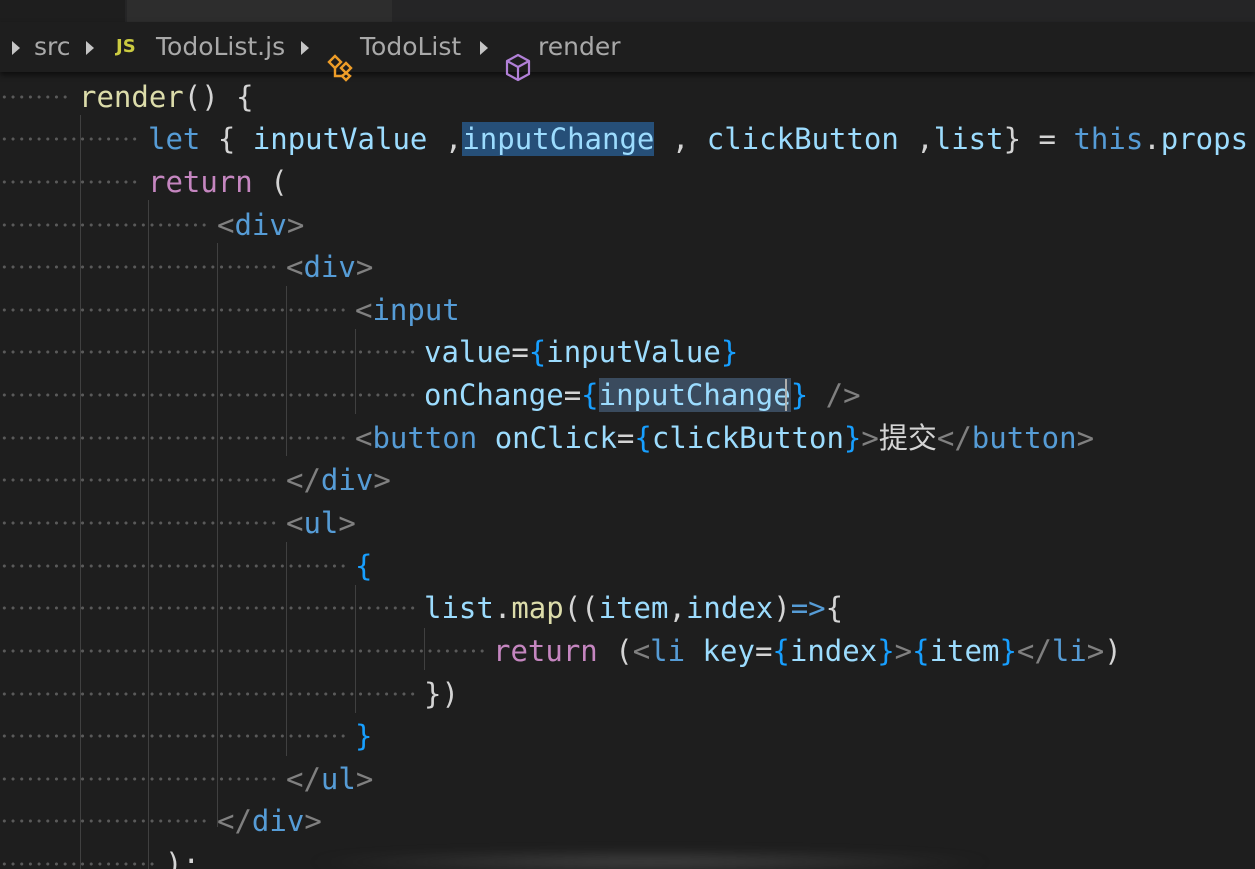 The image size is (1255, 869). I want to click on code-token: ul, so click(321, 523).